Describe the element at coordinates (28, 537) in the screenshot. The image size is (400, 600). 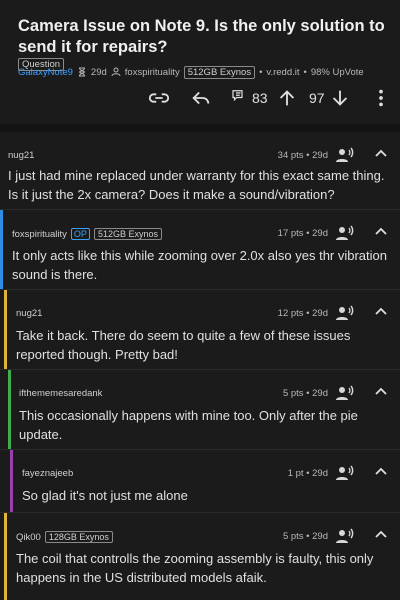
I see `comment-author: Qik00` at that location.